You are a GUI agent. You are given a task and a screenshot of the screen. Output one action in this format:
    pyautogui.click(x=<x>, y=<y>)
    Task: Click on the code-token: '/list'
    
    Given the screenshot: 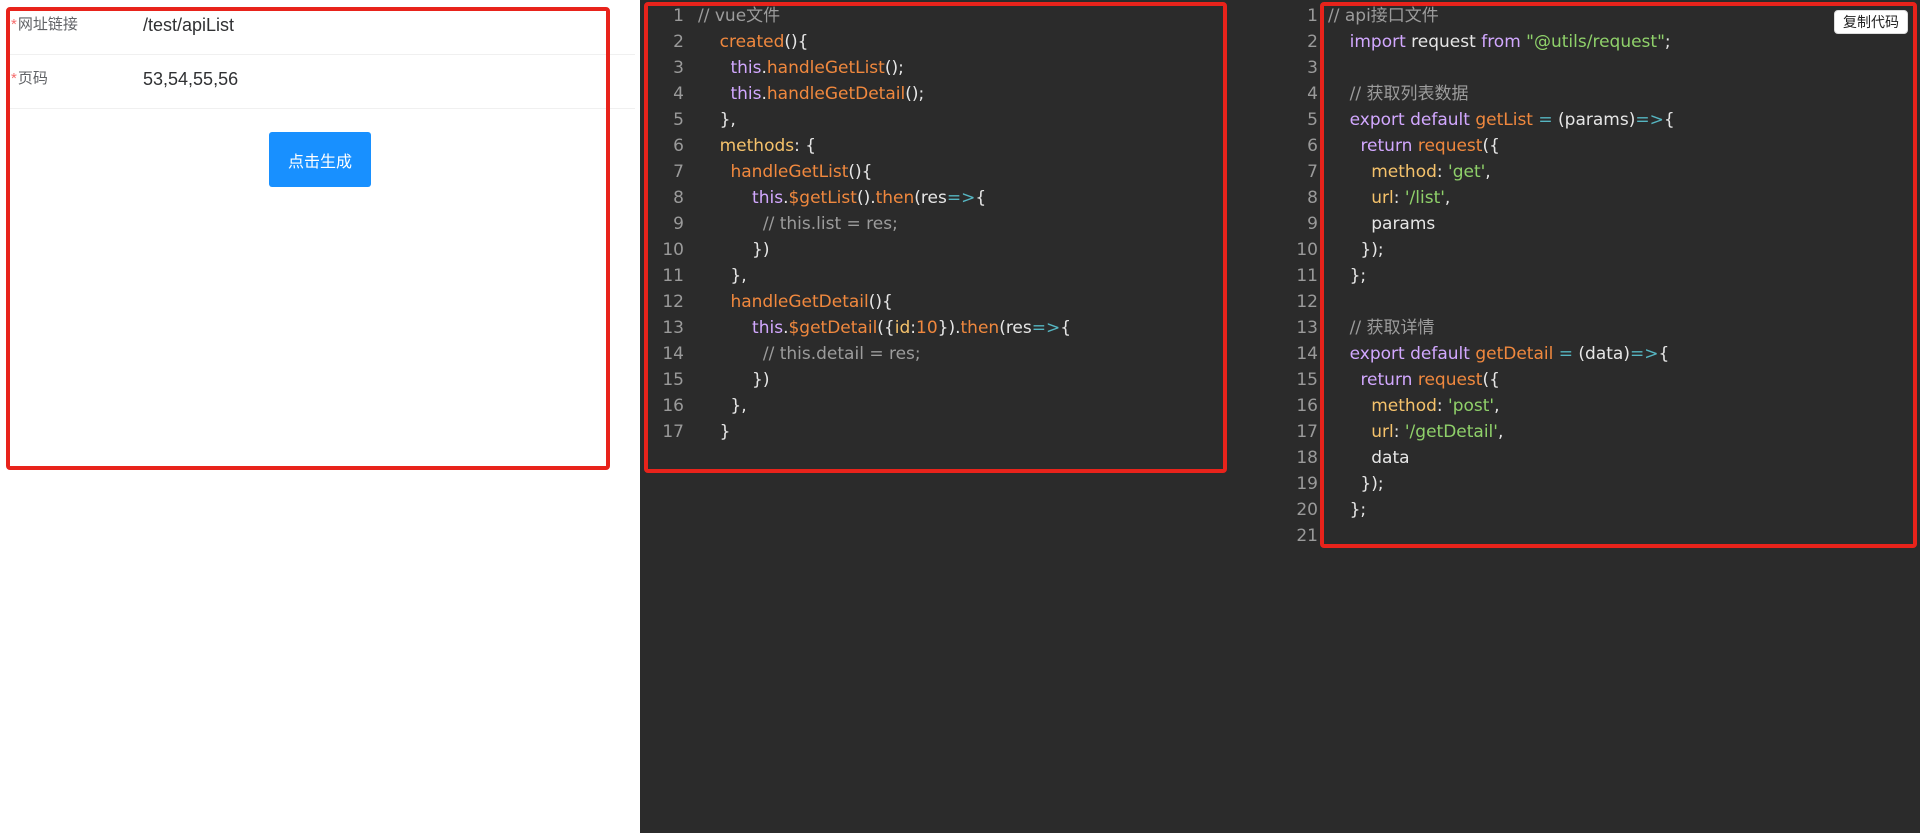 What is the action you would take?
    pyautogui.click(x=1424, y=198)
    